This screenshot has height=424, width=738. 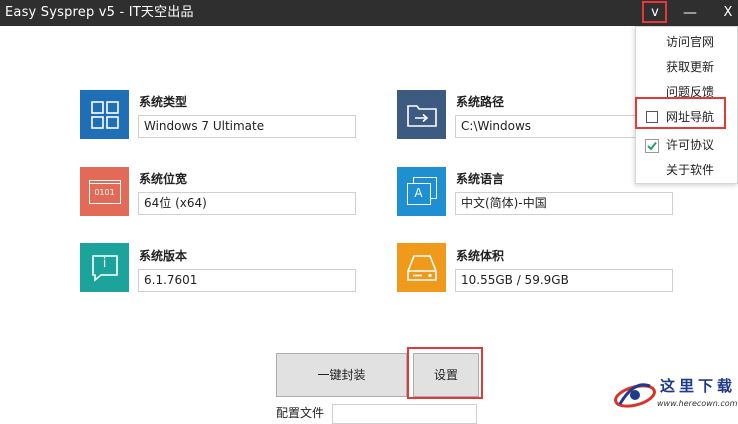 I want to click on menu-item-about: 关于软件, so click(x=686, y=170).